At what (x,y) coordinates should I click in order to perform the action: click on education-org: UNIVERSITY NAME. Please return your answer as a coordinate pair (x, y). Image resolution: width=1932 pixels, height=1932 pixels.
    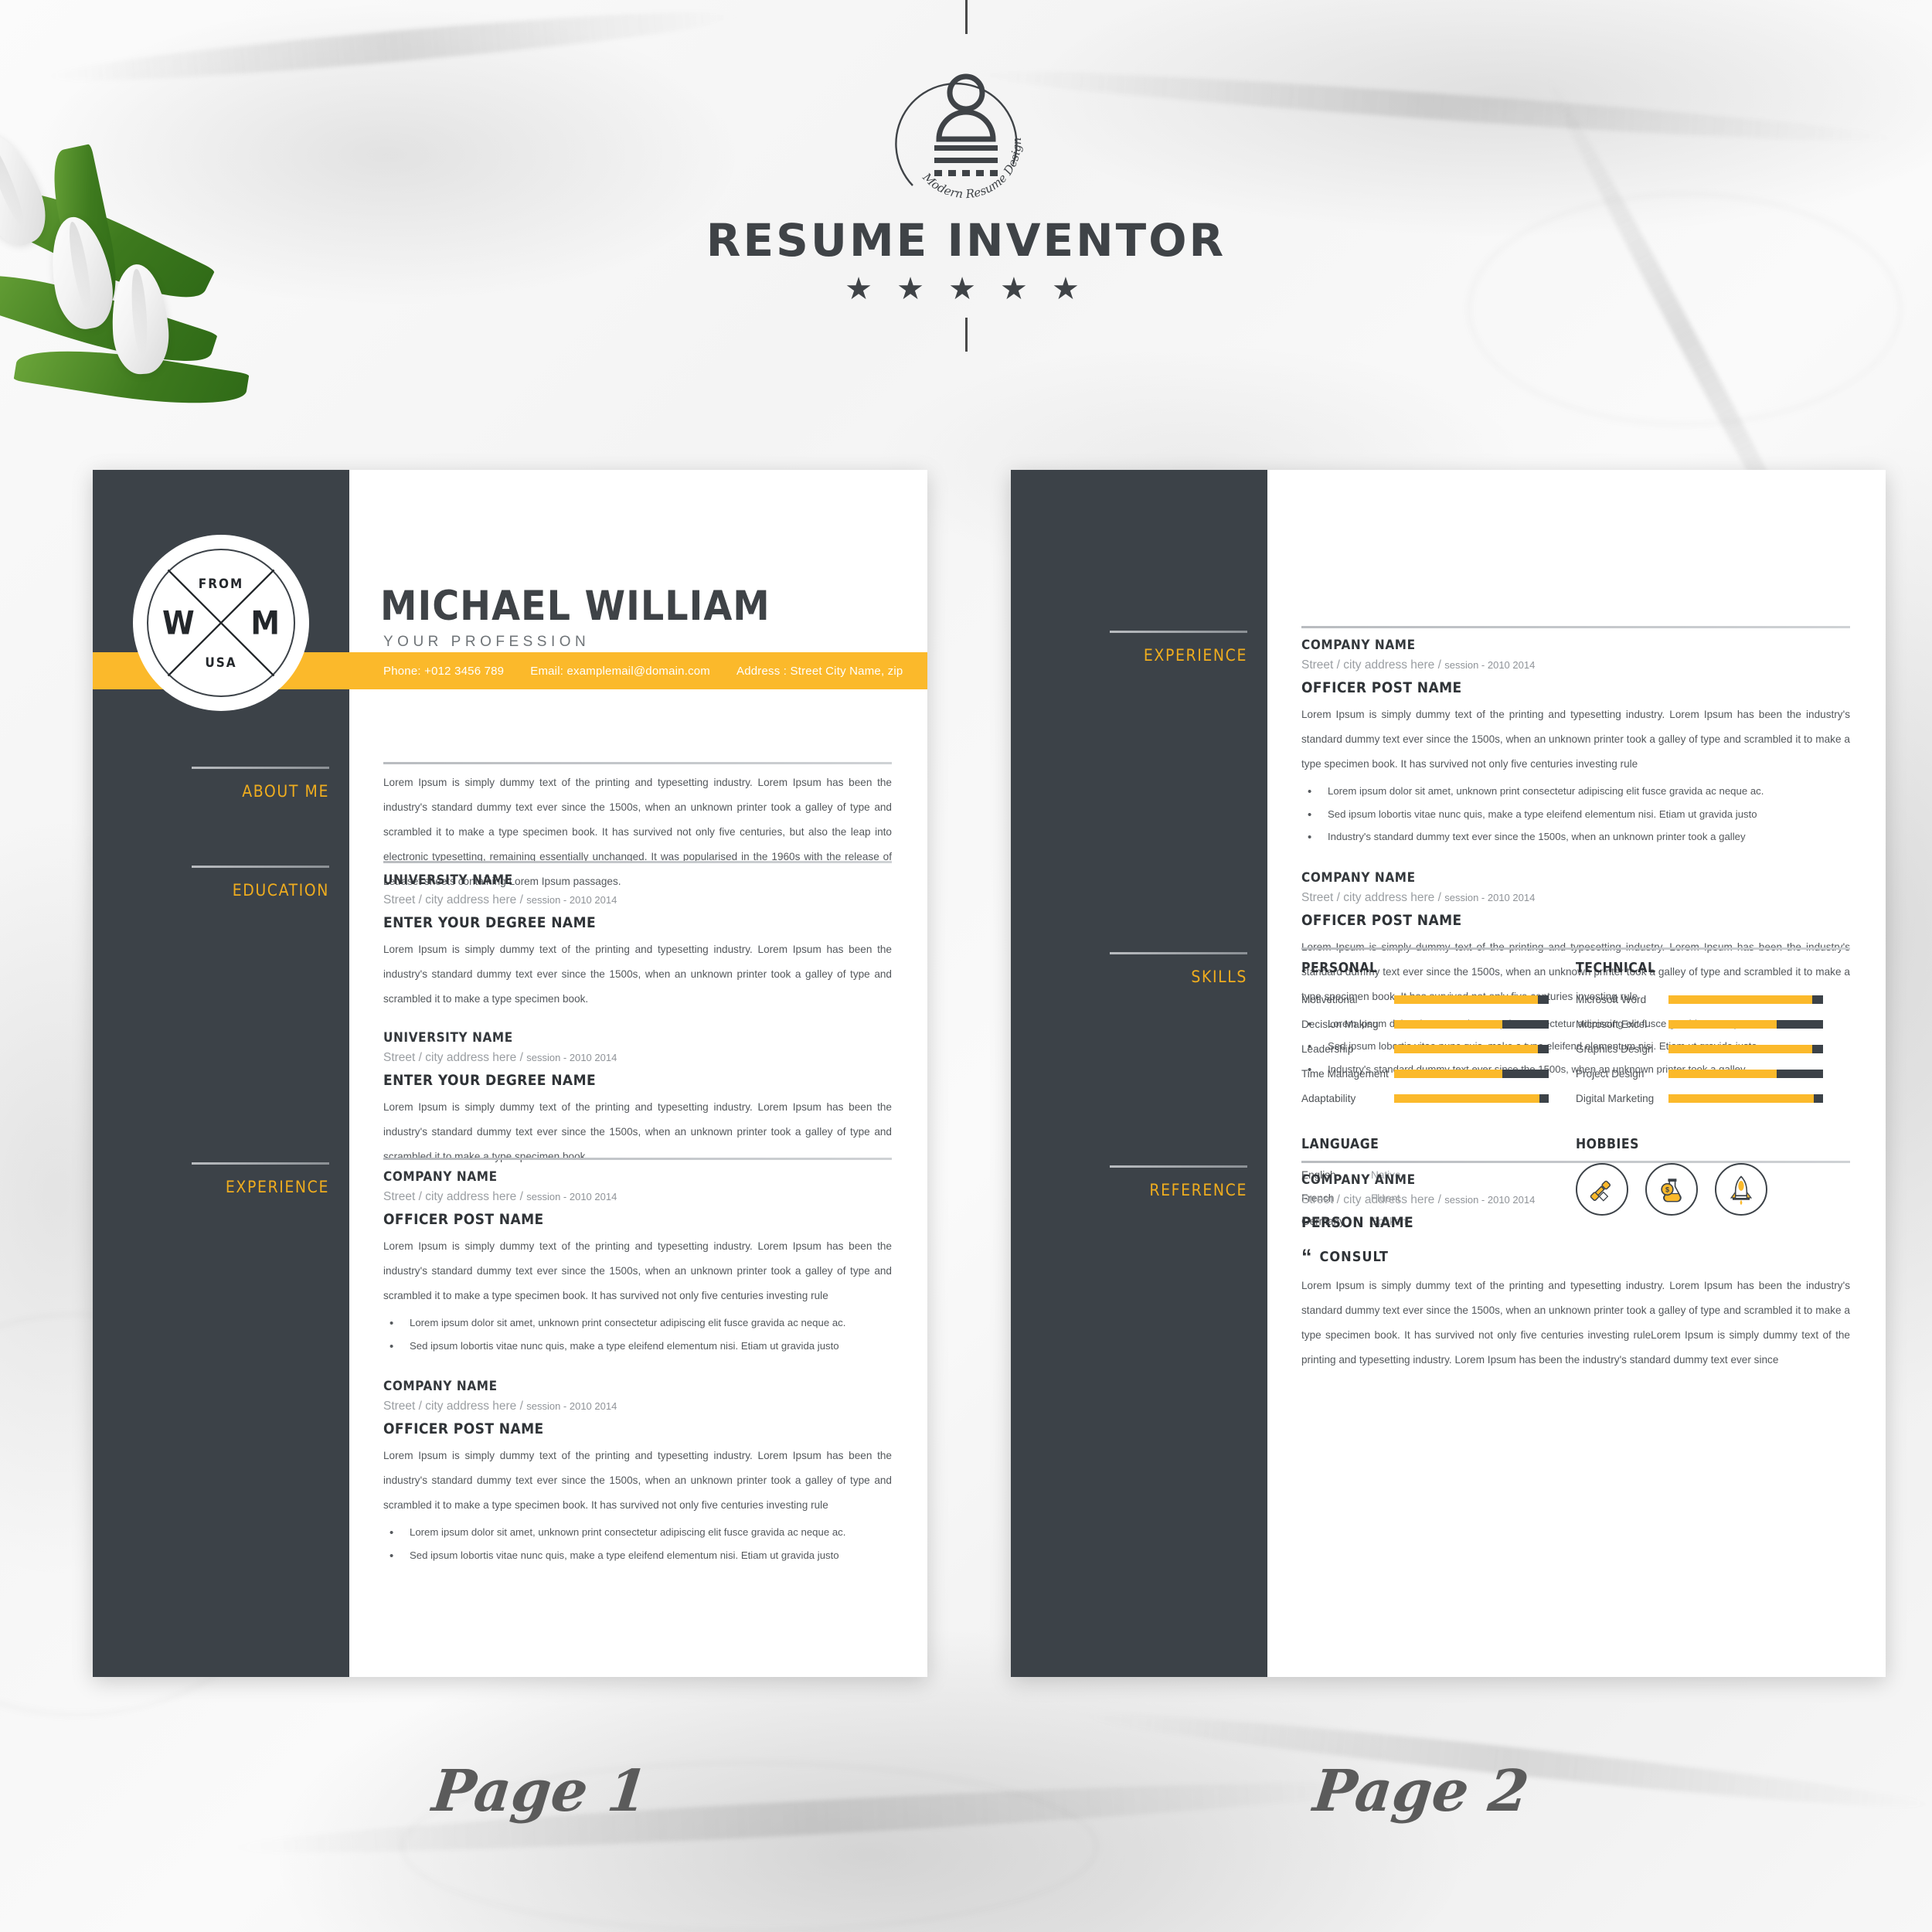
    Looking at the image, I should click on (448, 1037).